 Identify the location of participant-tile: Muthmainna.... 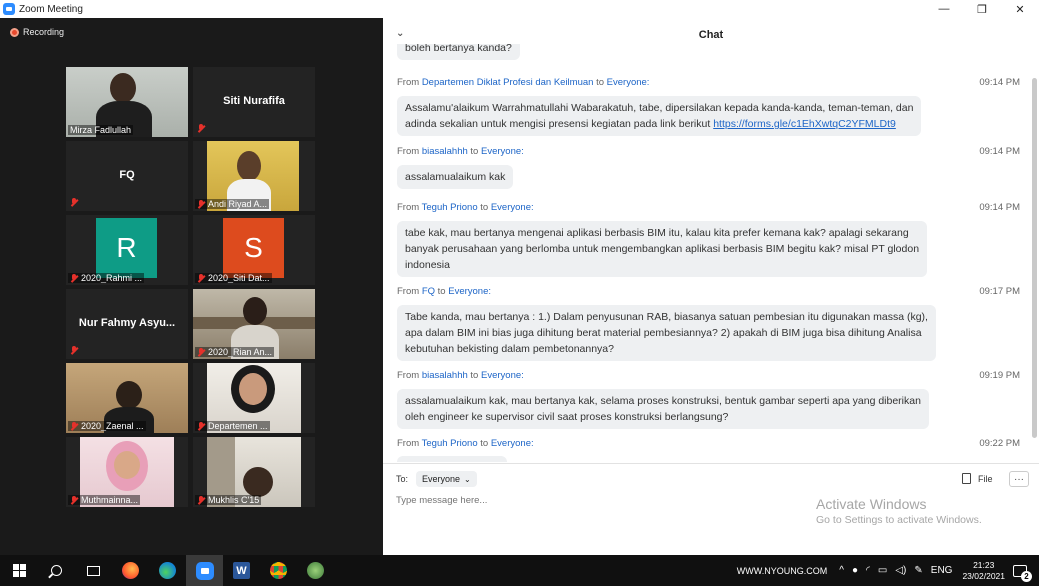
(127, 472).